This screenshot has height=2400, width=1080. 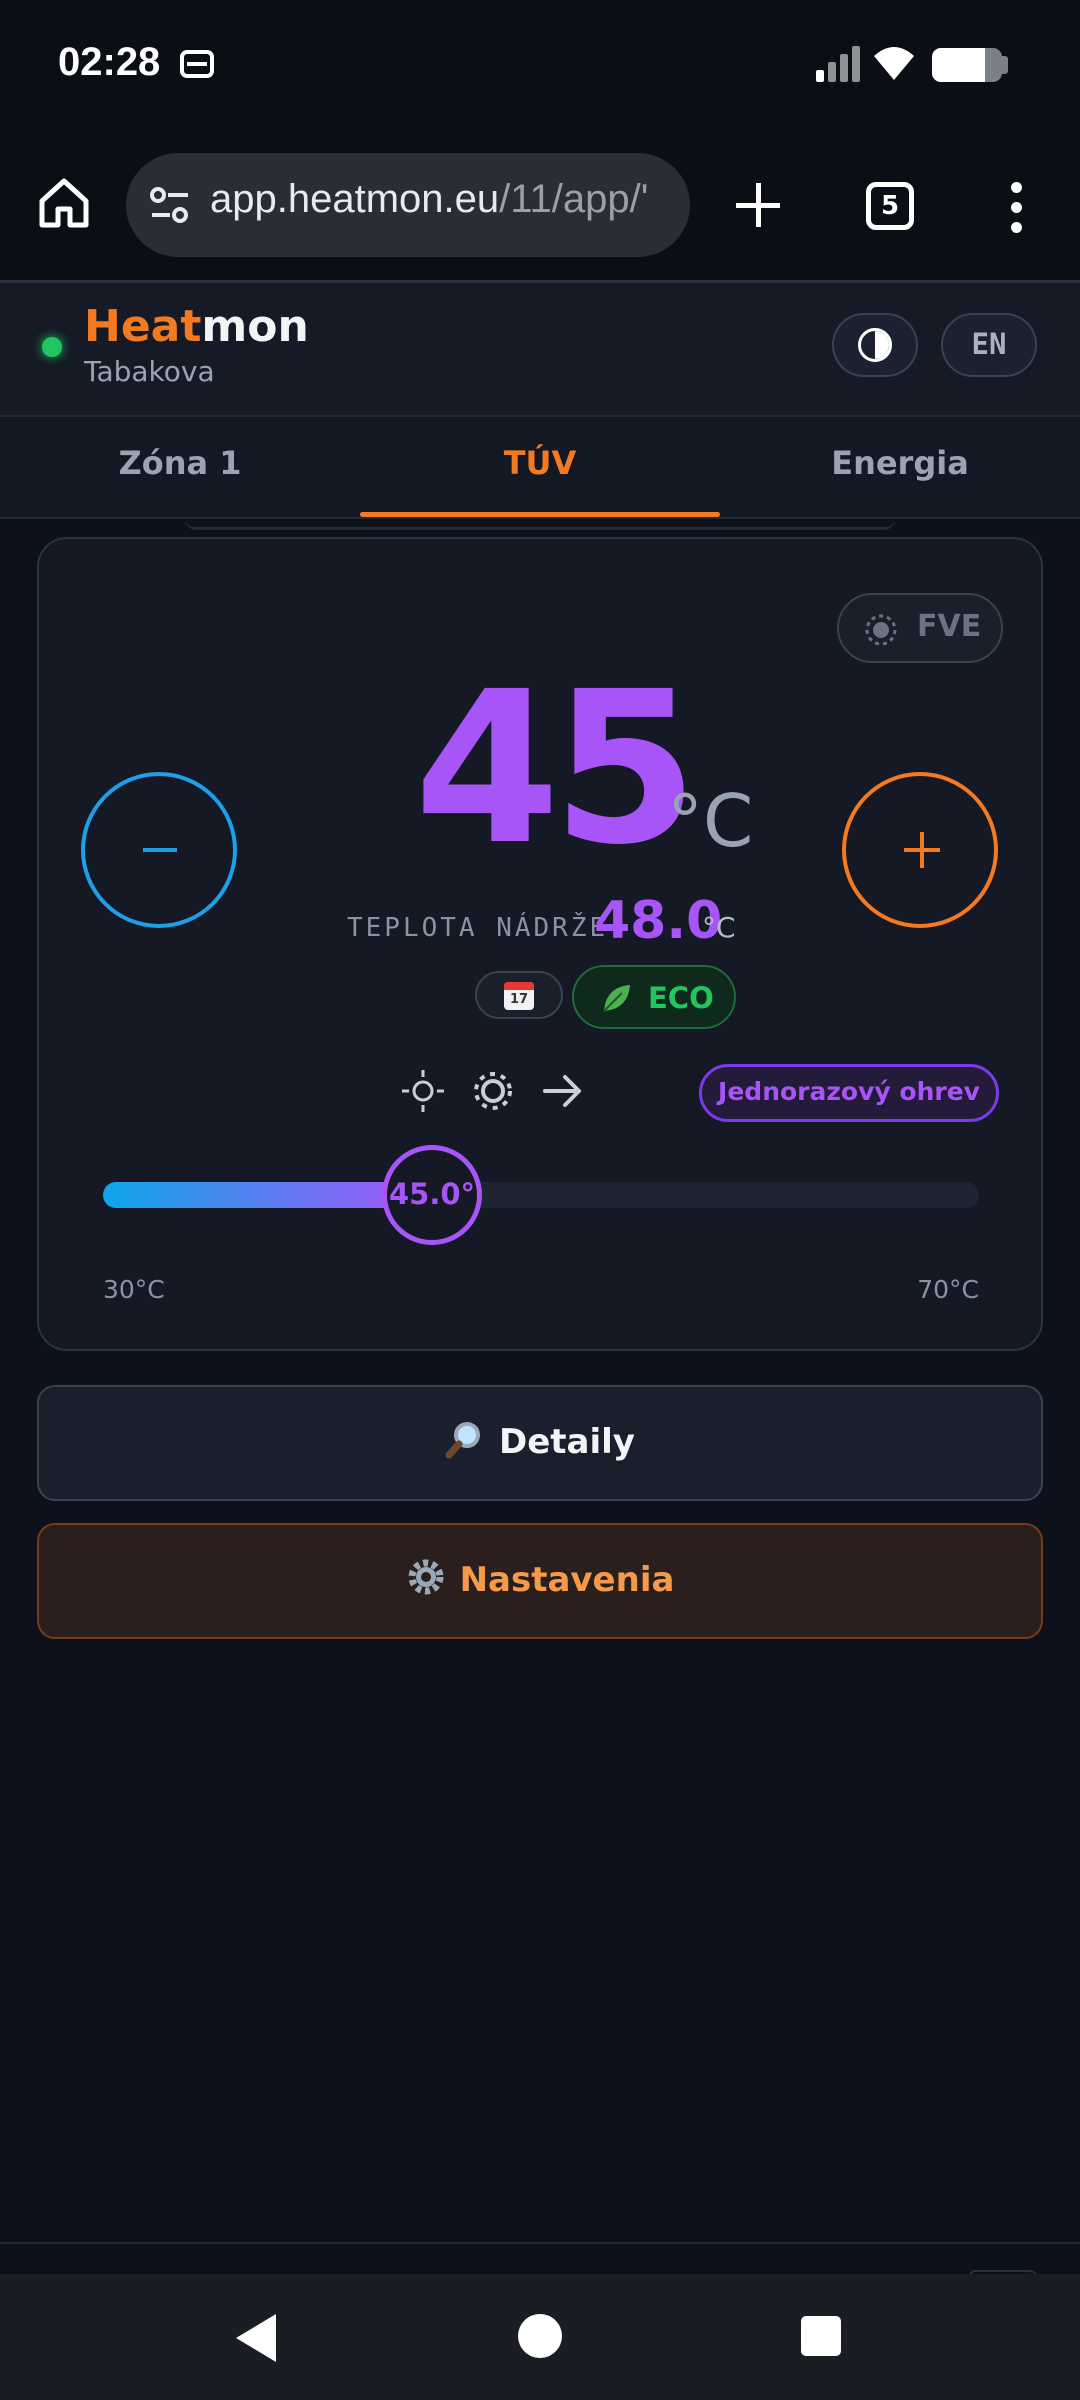 I want to click on more-menu-icon, so click(x=1016, y=207).